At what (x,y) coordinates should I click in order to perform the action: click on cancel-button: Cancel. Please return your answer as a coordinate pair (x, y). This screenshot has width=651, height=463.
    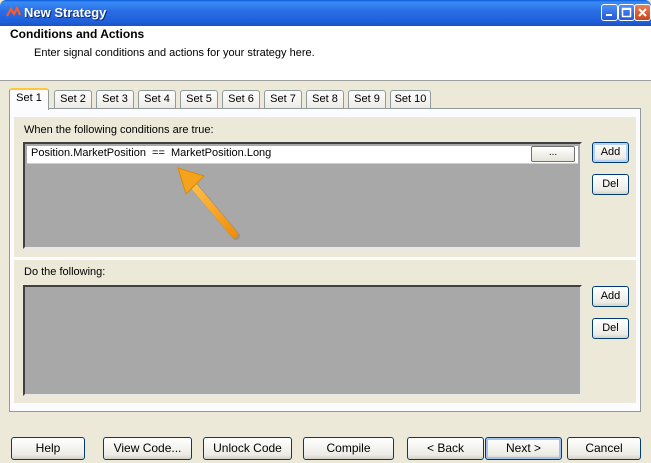
    Looking at the image, I should click on (604, 448).